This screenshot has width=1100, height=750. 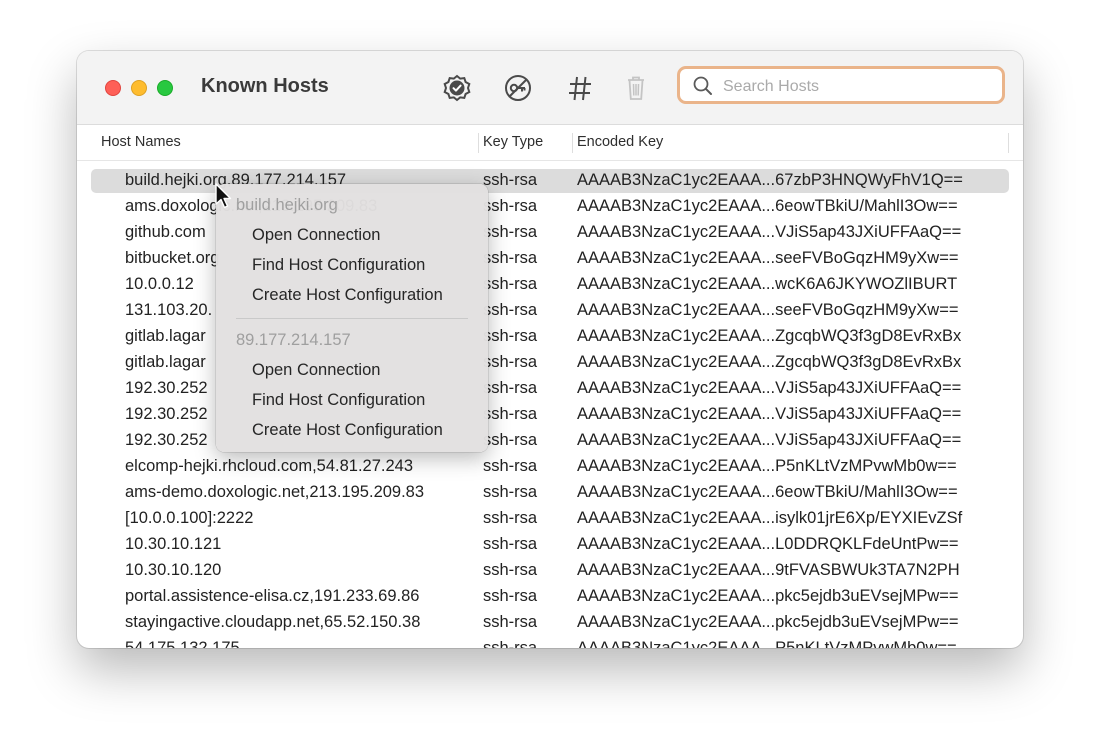 I want to click on host-name-cell: portal.assistence-elisa.cz,191.233.69.86, so click(x=272, y=596).